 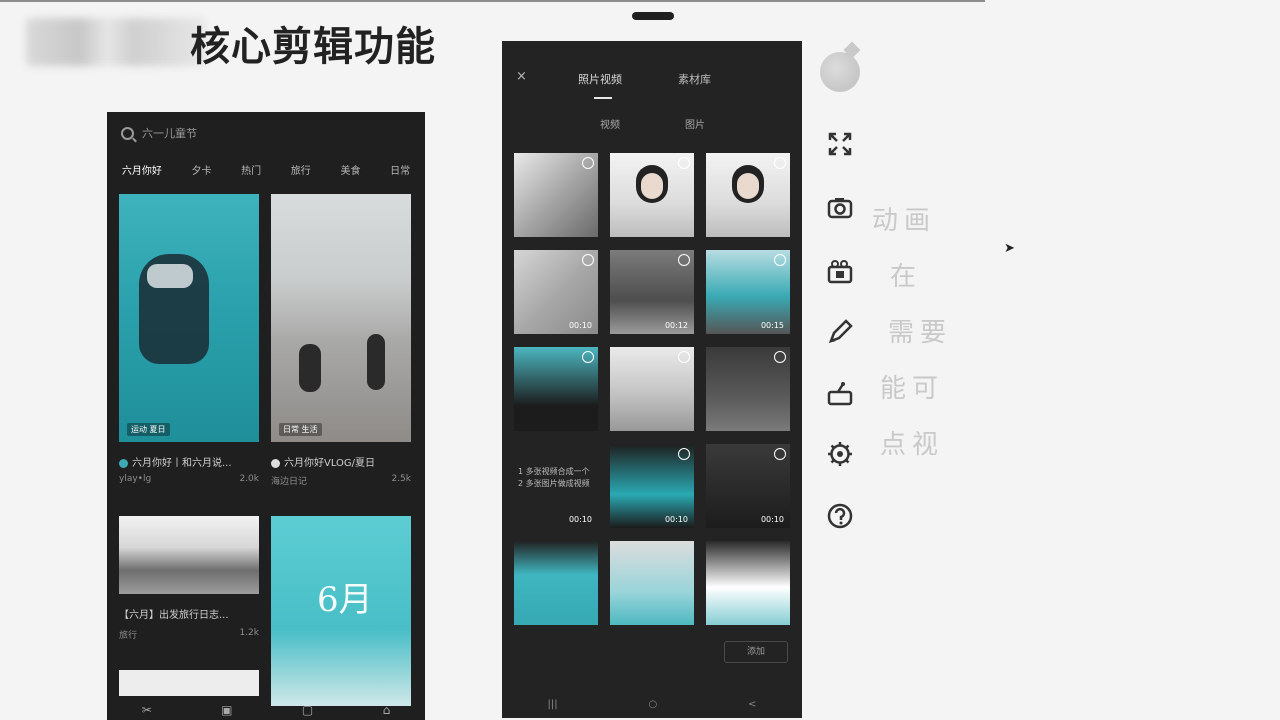 I want to click on category-tabs: 六月你好 夕卡 热门 旅行 美食 日常, so click(x=266, y=169).